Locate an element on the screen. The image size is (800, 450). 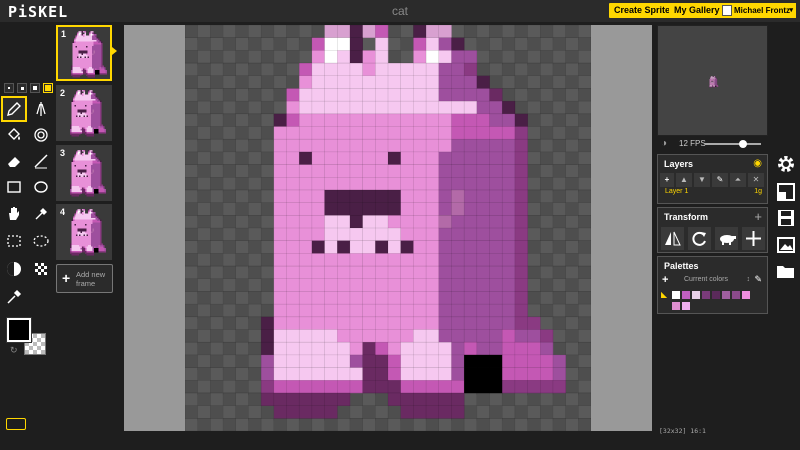
create-sprite-button: Create Sprite is located at coordinates (642, 10).